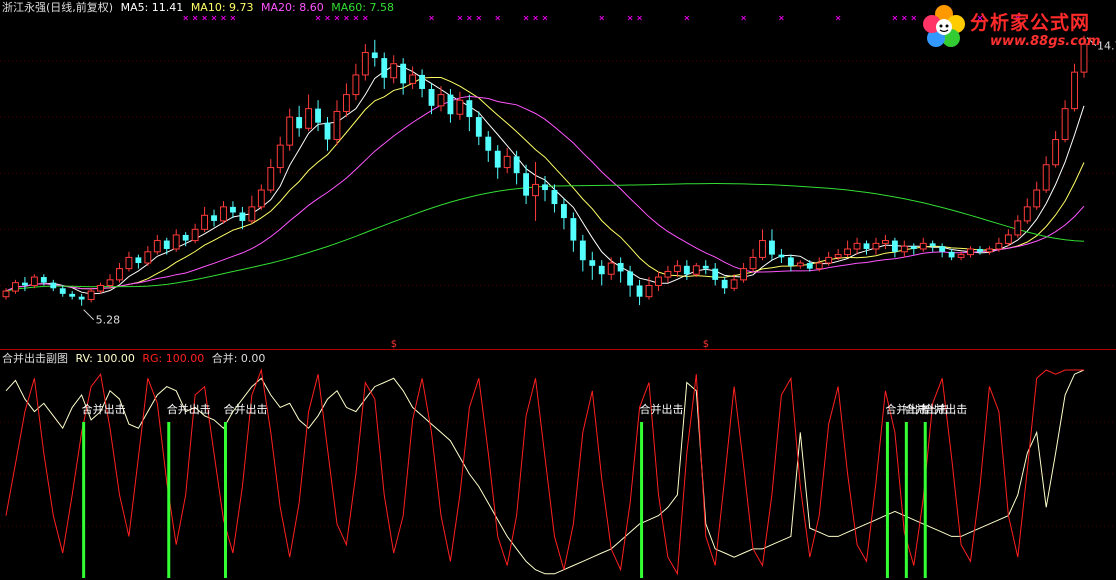  I want to click on logo-url: www.88gs.com, so click(1045, 41).